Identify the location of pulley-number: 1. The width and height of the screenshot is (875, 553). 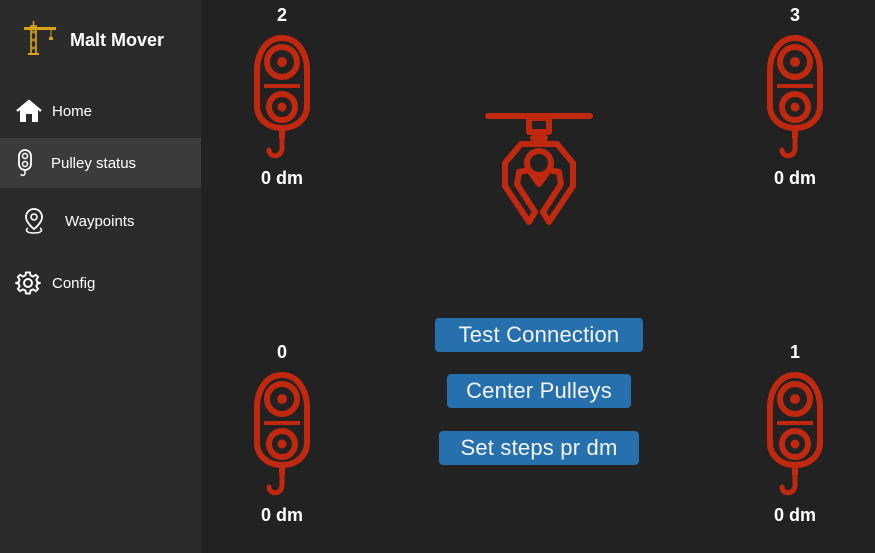
(794, 352).